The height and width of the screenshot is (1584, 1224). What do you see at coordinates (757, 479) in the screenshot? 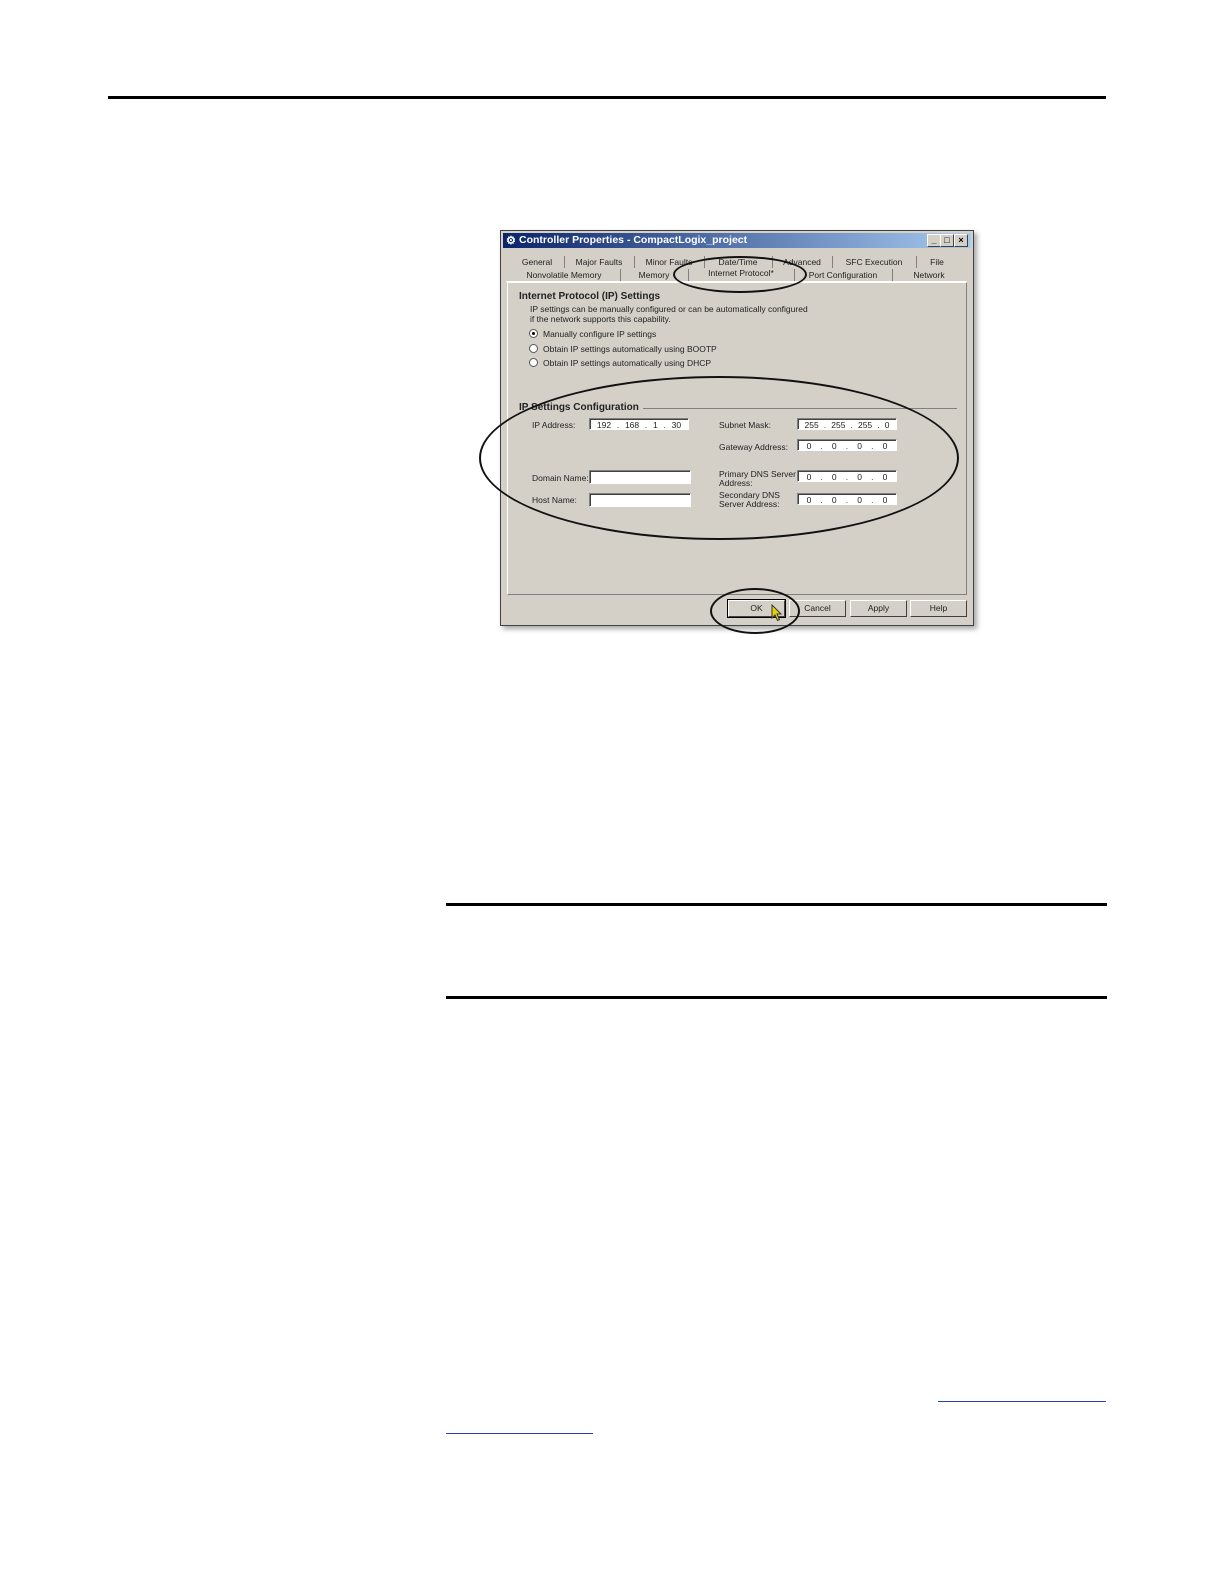
I see `primary-dns-label: Primary DNS Server Address:` at bounding box center [757, 479].